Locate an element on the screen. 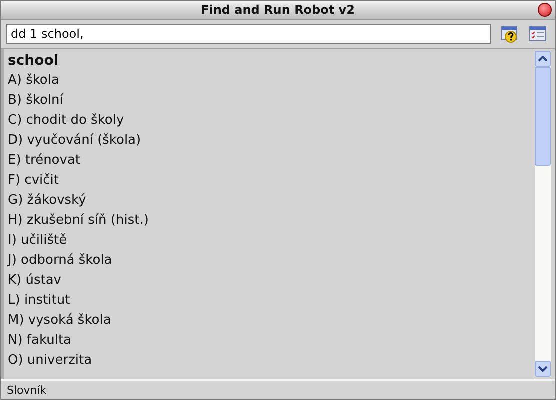 This screenshot has height=400, width=556. scrollbar is located at coordinates (543, 214).